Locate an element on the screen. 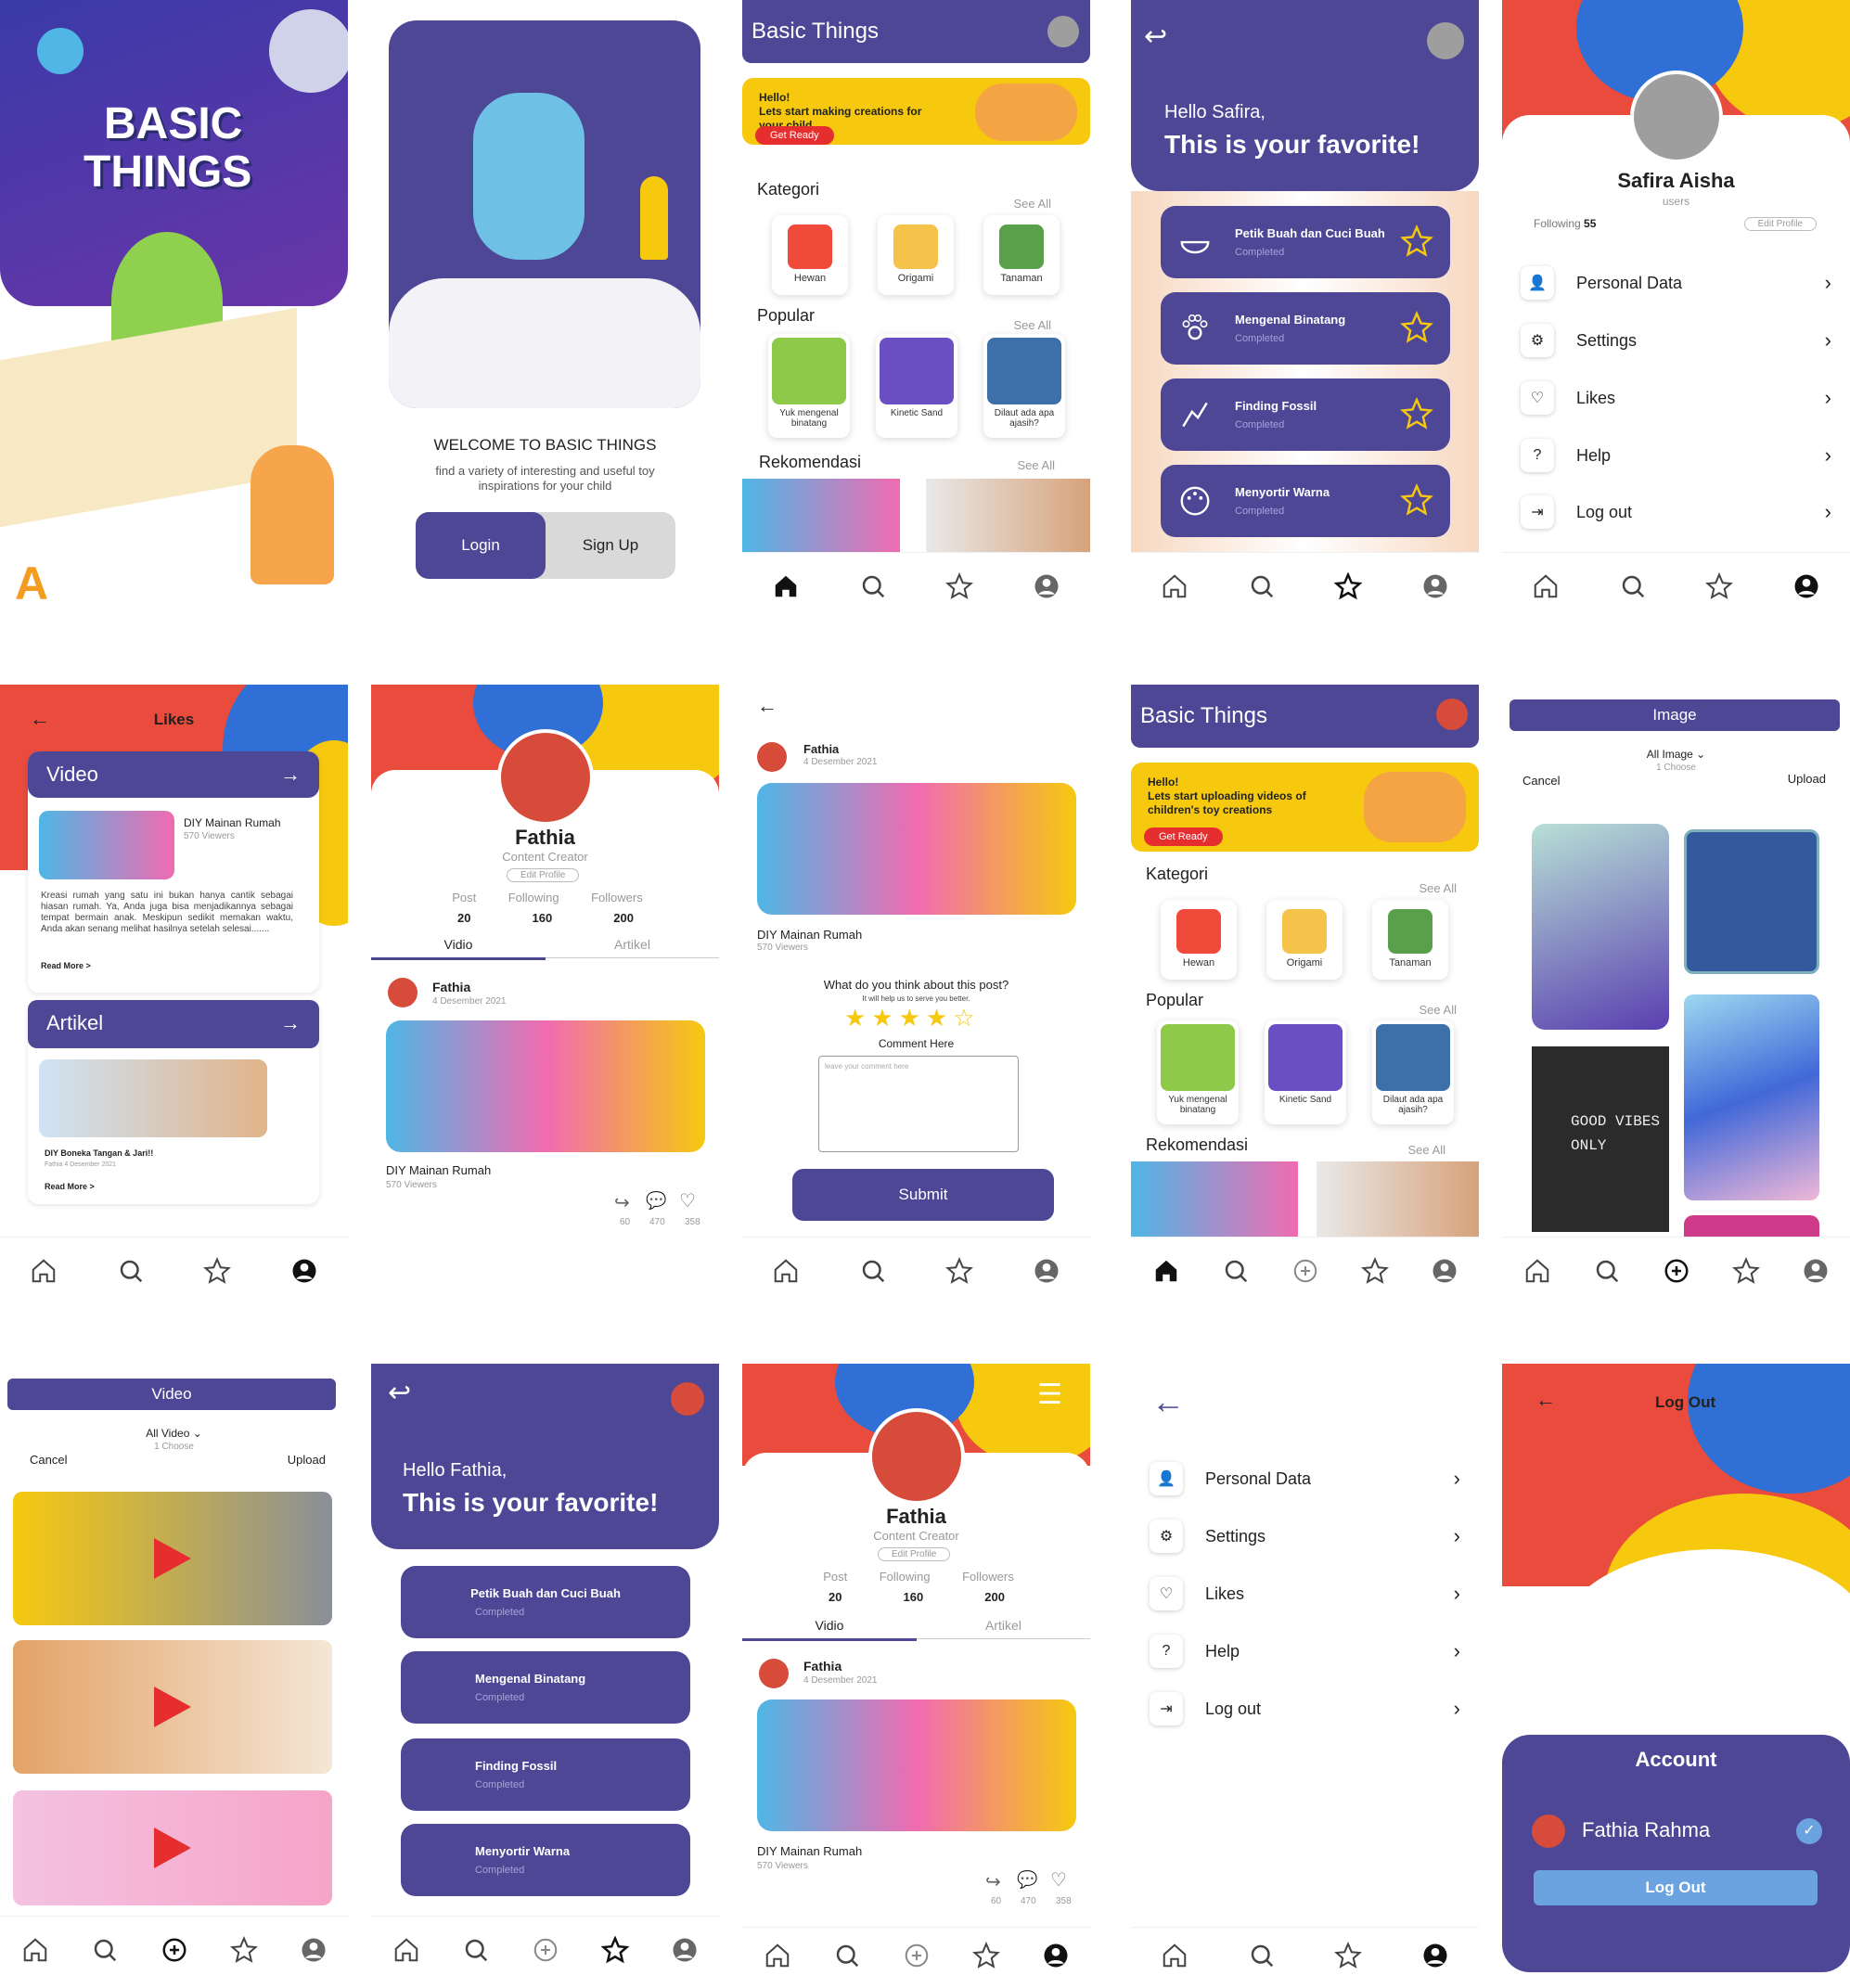 This screenshot has height=1988, width=1850. popular-card: Yuk mengenal binatang is located at coordinates (809, 386).